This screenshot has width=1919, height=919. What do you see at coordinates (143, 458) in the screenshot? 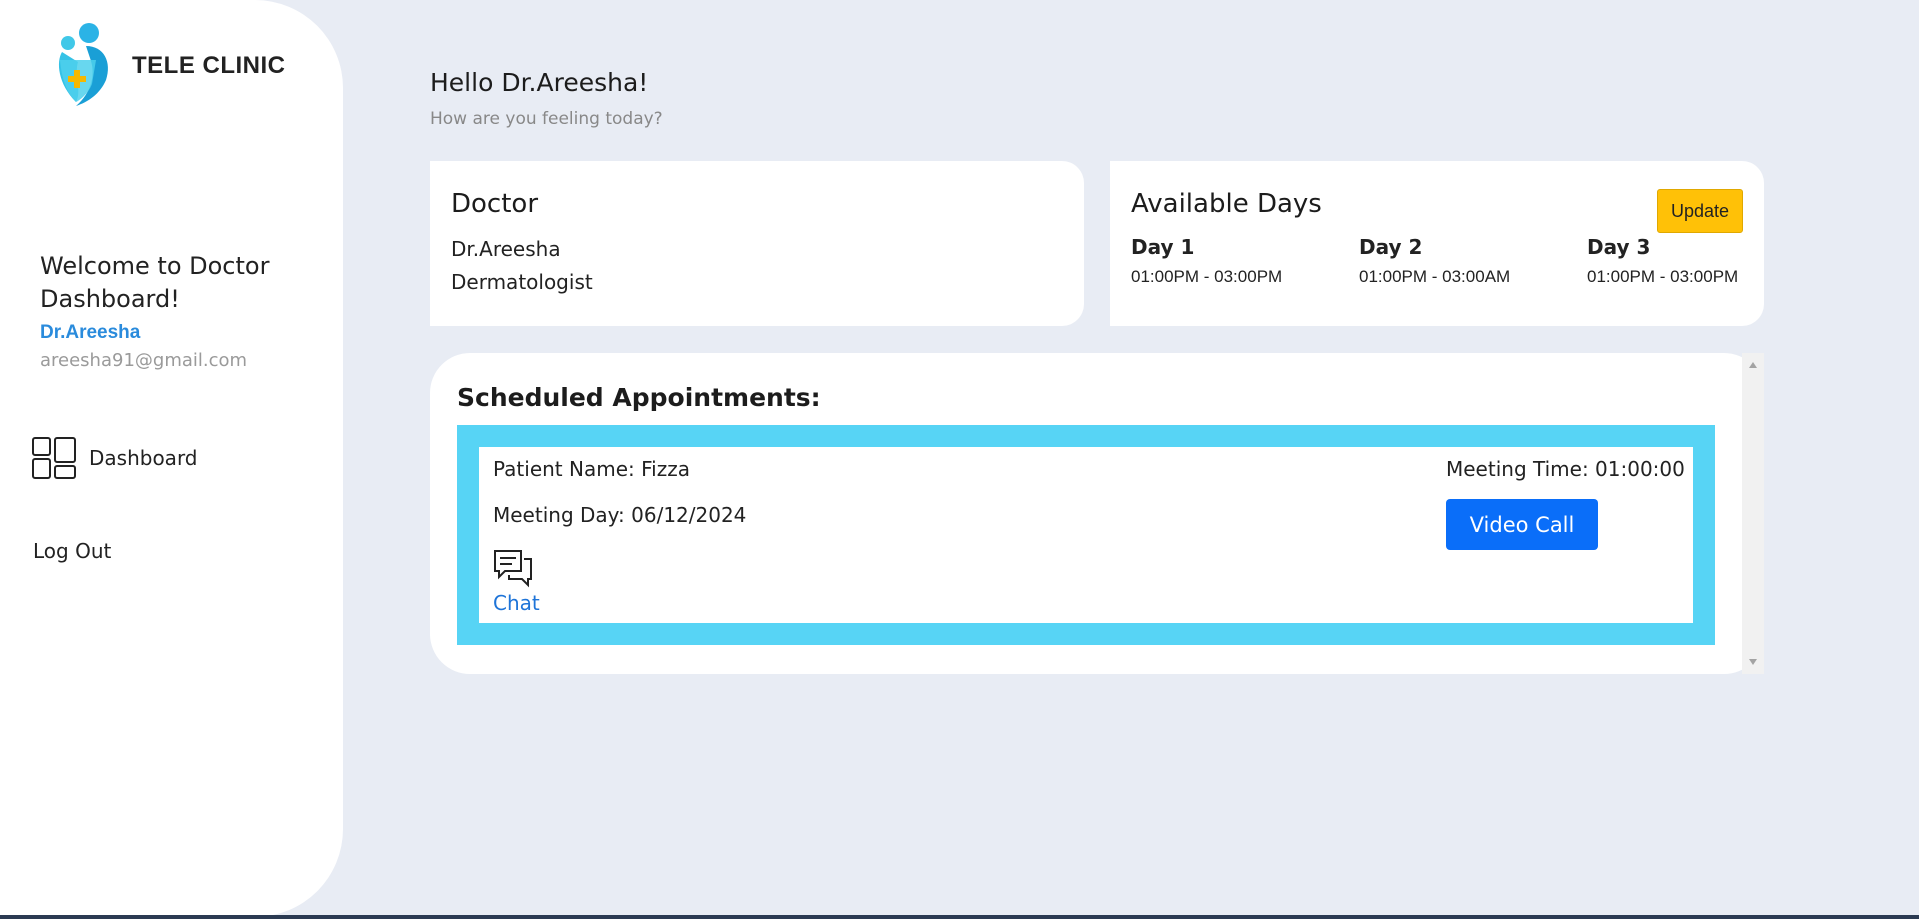
I see `nav-item-dashboard-label: Dashboard` at bounding box center [143, 458].